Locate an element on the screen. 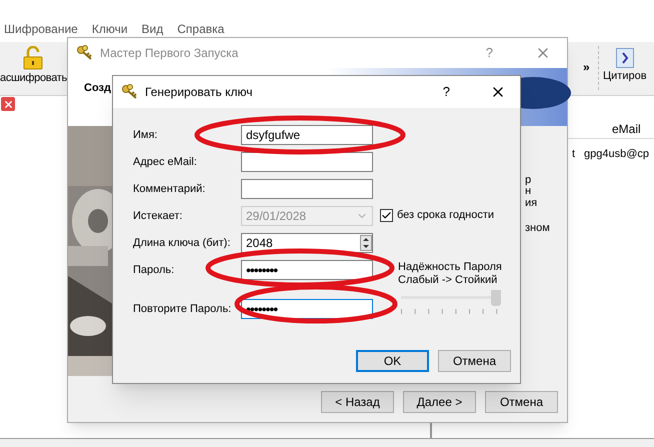  table-cell-text: t is located at coordinates (574, 154).